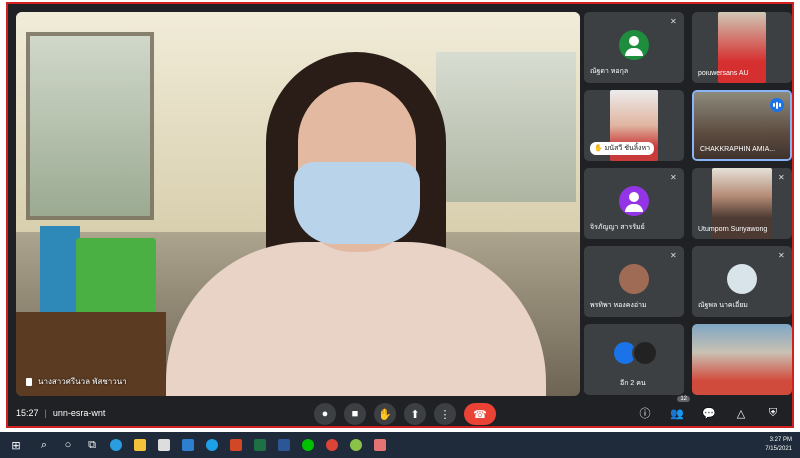  Describe the element at coordinates (355, 414) in the screenshot. I see `camera-icon: ■` at that location.